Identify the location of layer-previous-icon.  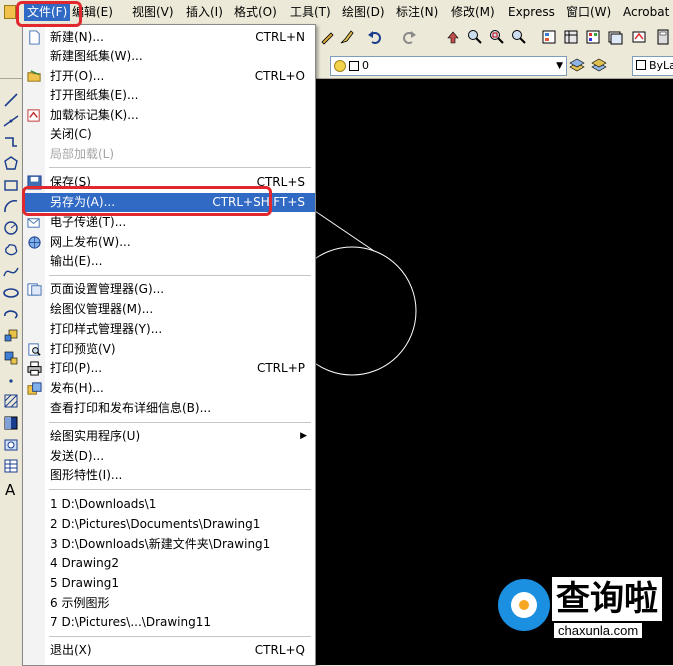
(577, 65).